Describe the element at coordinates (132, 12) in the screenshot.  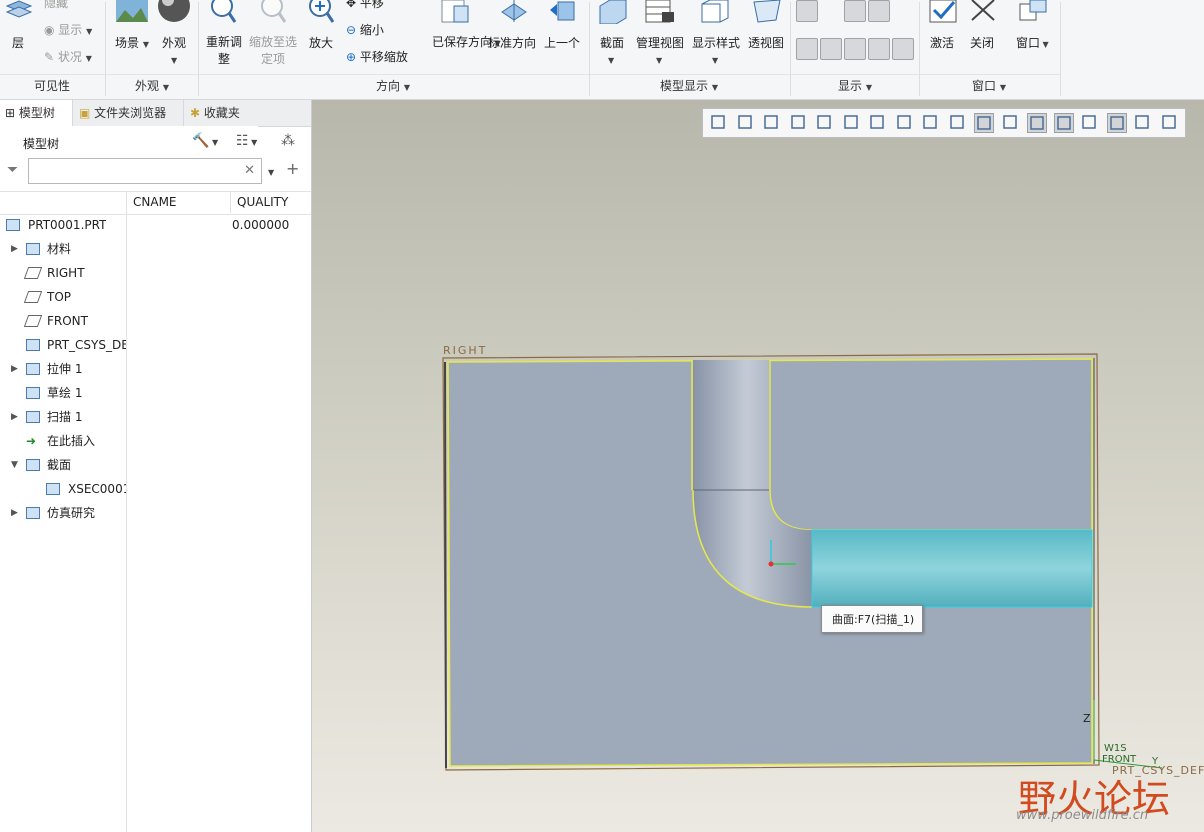
I see `scene-icon` at that location.